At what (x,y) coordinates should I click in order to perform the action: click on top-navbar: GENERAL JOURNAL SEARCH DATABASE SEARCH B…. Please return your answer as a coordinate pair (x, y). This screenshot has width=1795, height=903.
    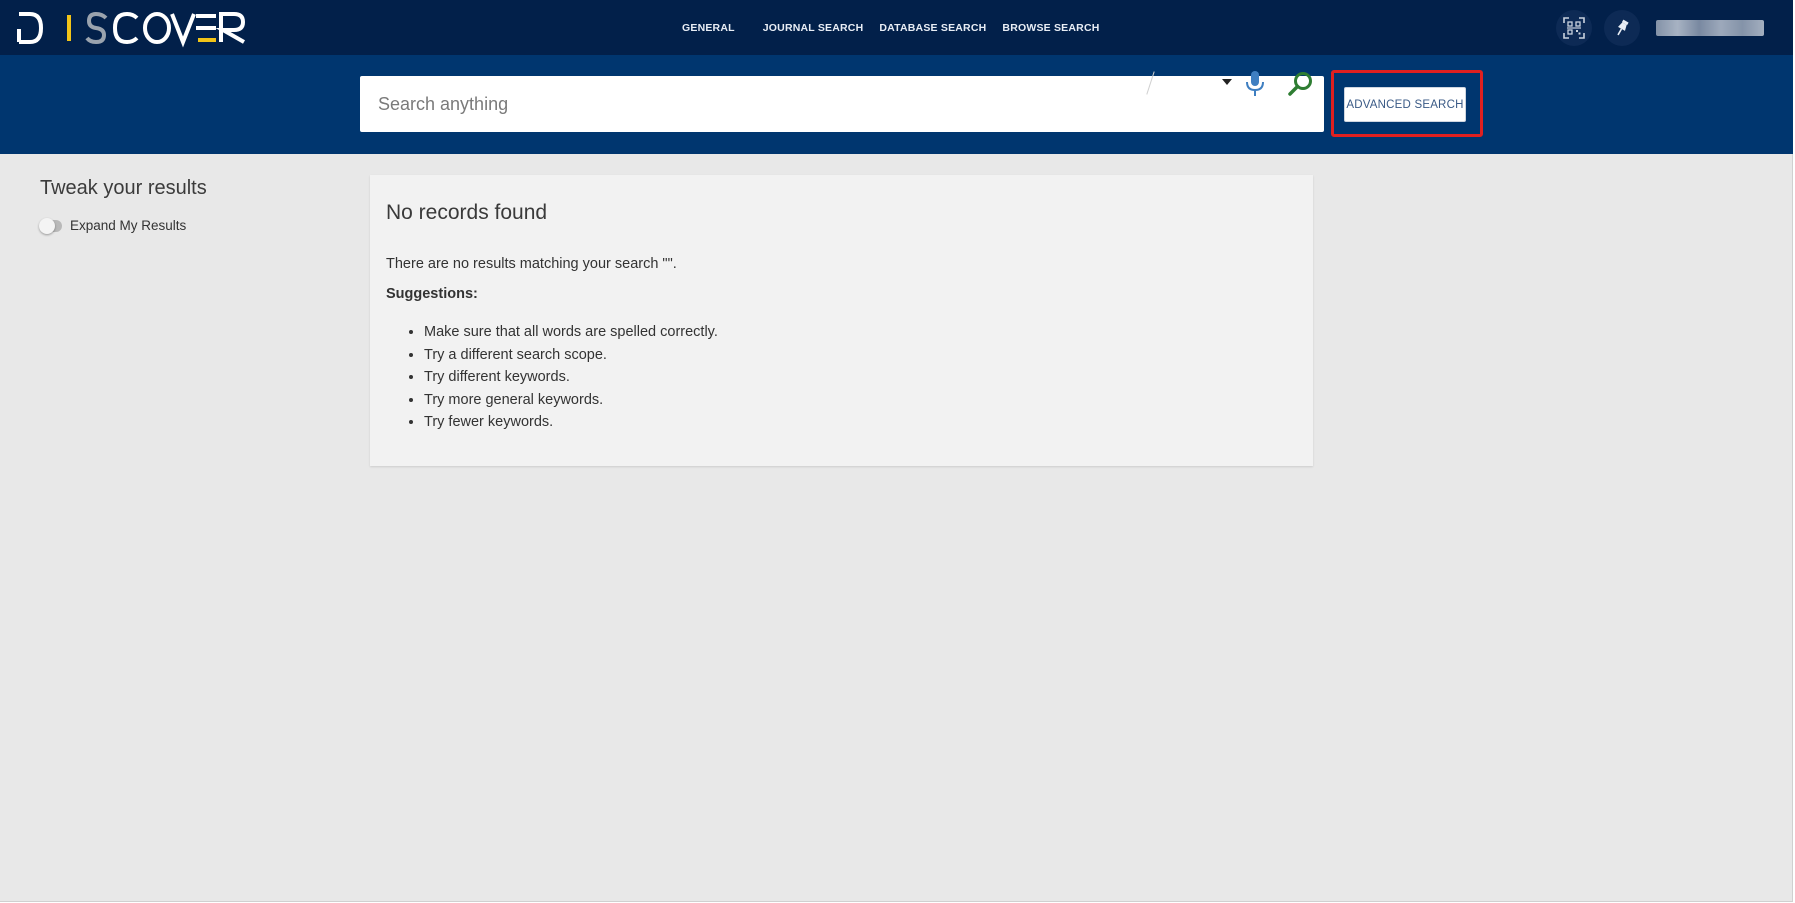
    Looking at the image, I should click on (896, 27).